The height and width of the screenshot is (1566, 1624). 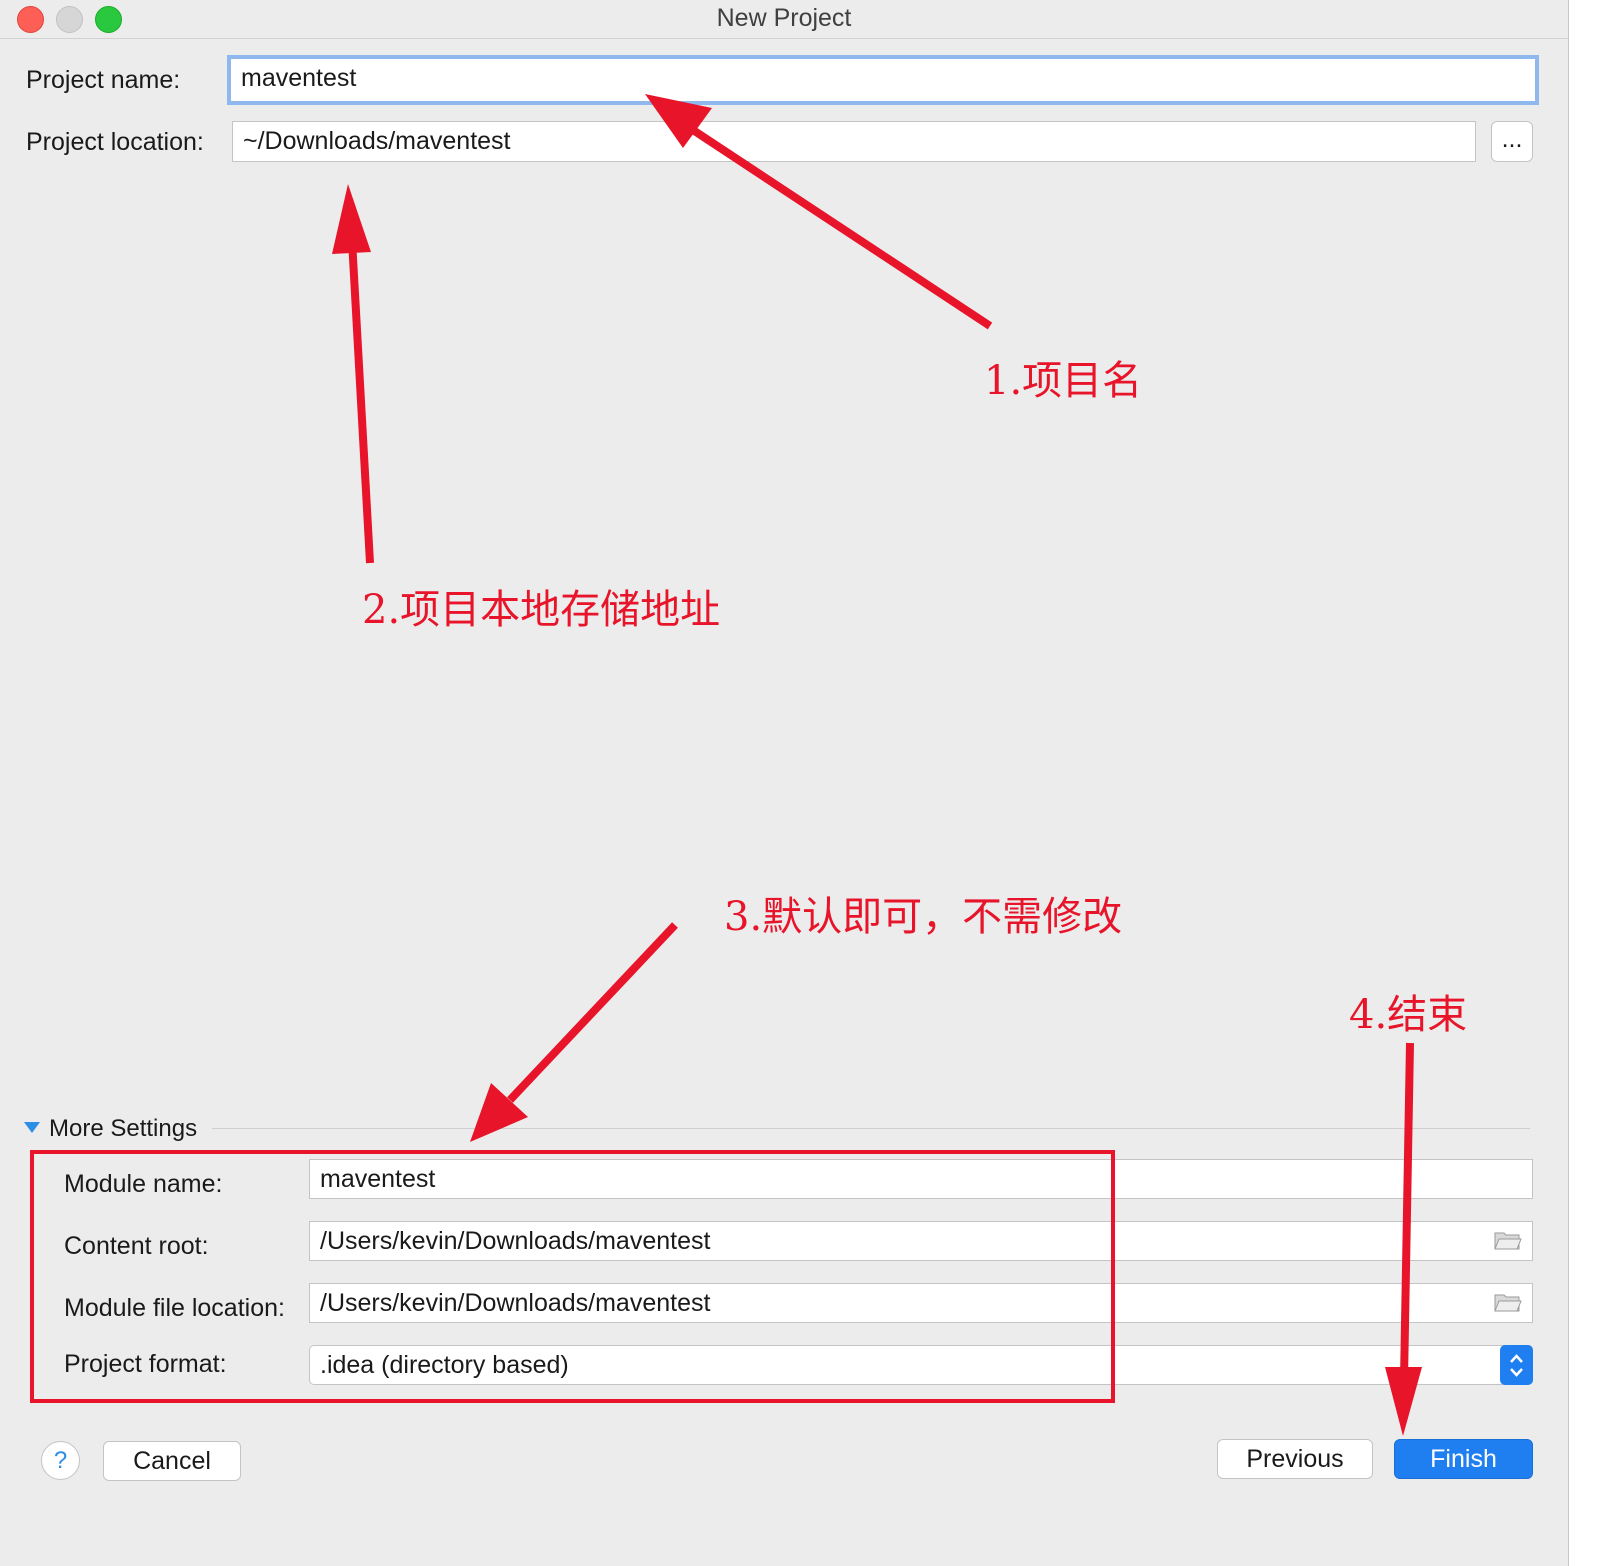 What do you see at coordinates (1063, 381) in the screenshot?
I see `annotation-label-1: 1.项目名` at bounding box center [1063, 381].